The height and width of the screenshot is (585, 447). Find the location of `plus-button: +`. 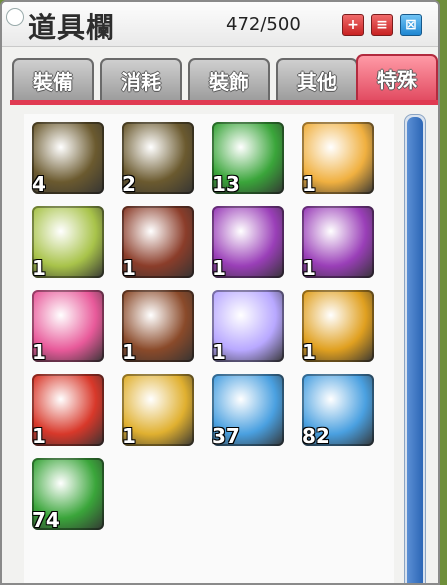

plus-button: + is located at coordinates (353, 25).